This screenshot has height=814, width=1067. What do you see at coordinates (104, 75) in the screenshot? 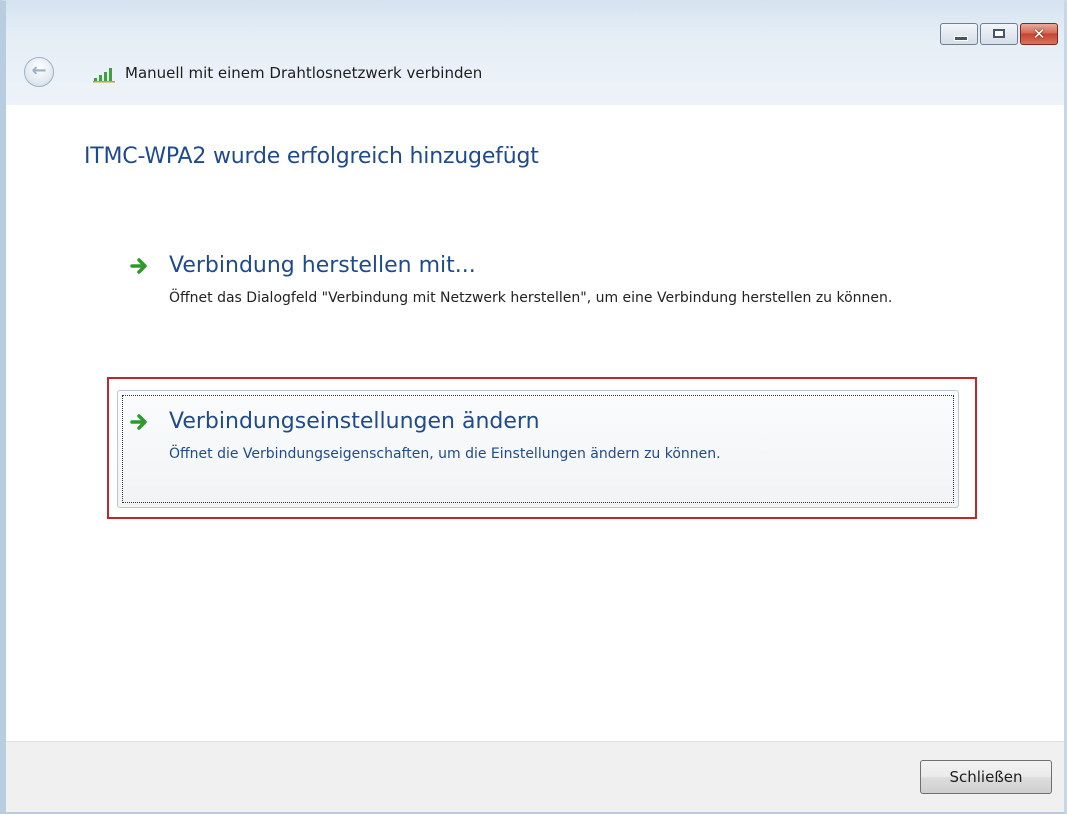
I see `wireless-signal-icon` at bounding box center [104, 75].